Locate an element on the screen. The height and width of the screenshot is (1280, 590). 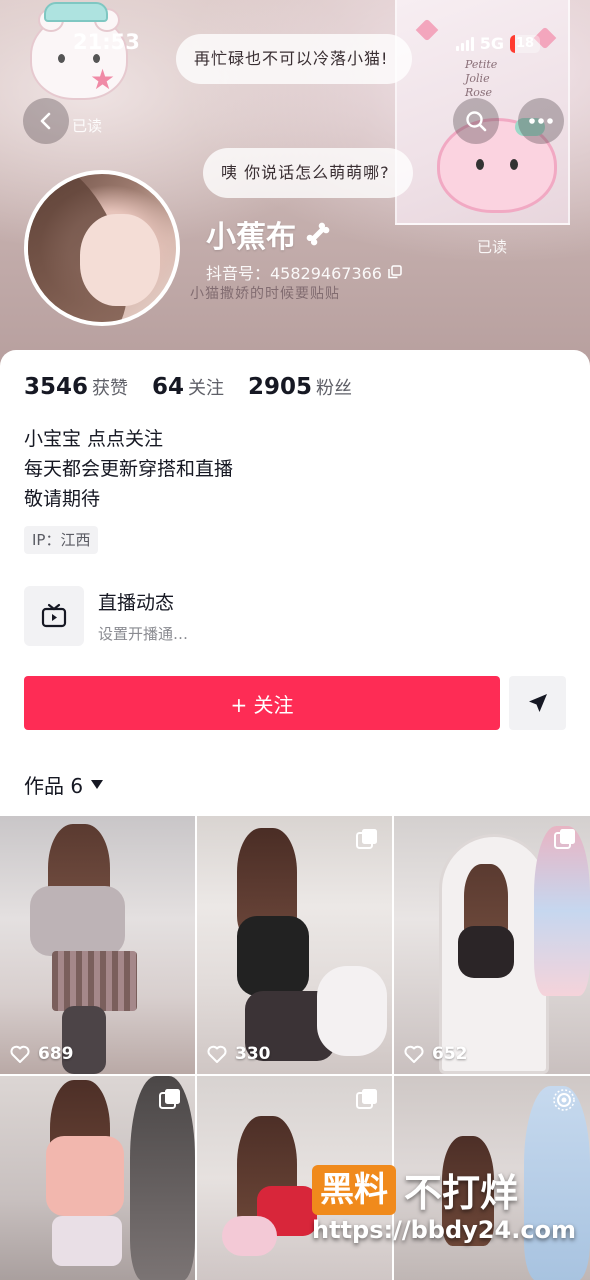
bear-sticker: ★ is located at coordinates (79, 51).